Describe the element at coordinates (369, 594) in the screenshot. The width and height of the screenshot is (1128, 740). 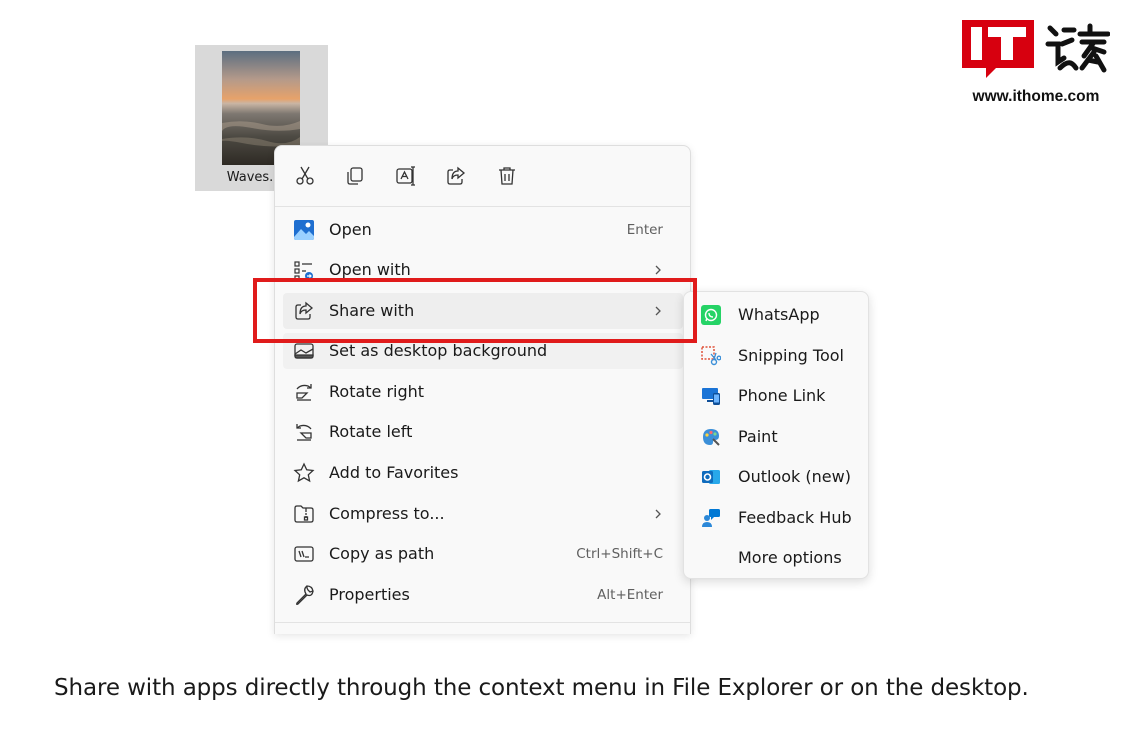
I see `menu-item-label: Properties` at that location.